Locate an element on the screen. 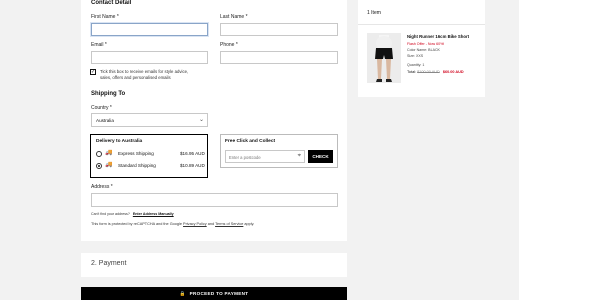  country-select: Australia ⌄ is located at coordinates (149, 120).